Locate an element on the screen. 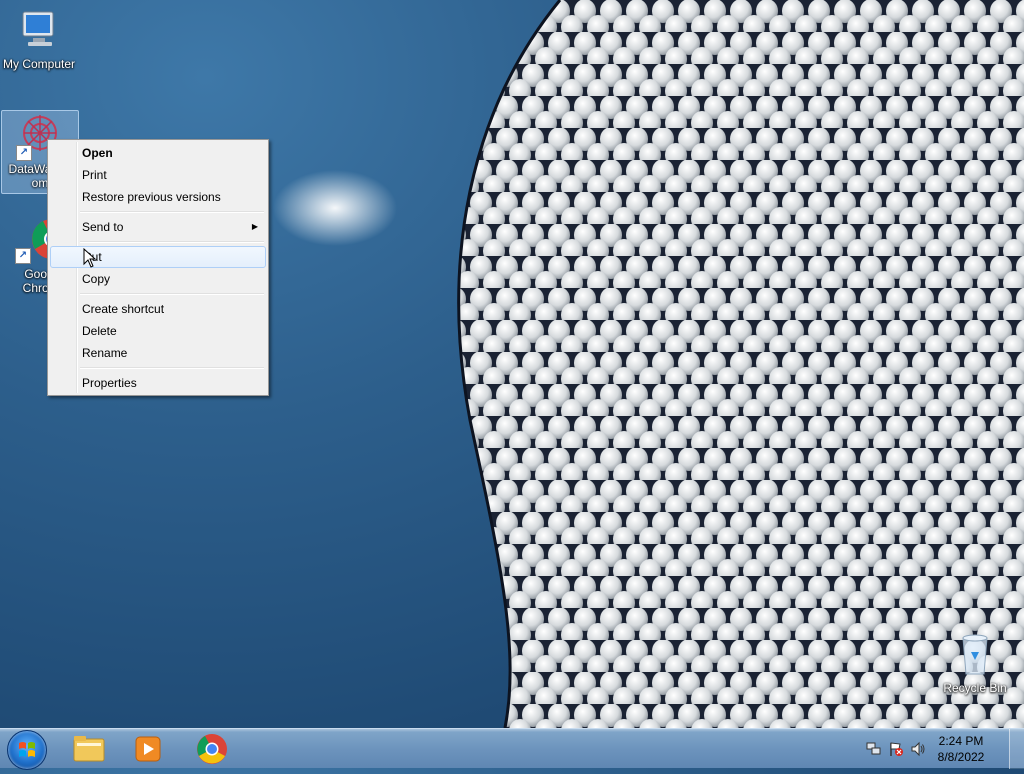  desktop-icon-label: Recycle Bin is located at coordinates (975, 688).